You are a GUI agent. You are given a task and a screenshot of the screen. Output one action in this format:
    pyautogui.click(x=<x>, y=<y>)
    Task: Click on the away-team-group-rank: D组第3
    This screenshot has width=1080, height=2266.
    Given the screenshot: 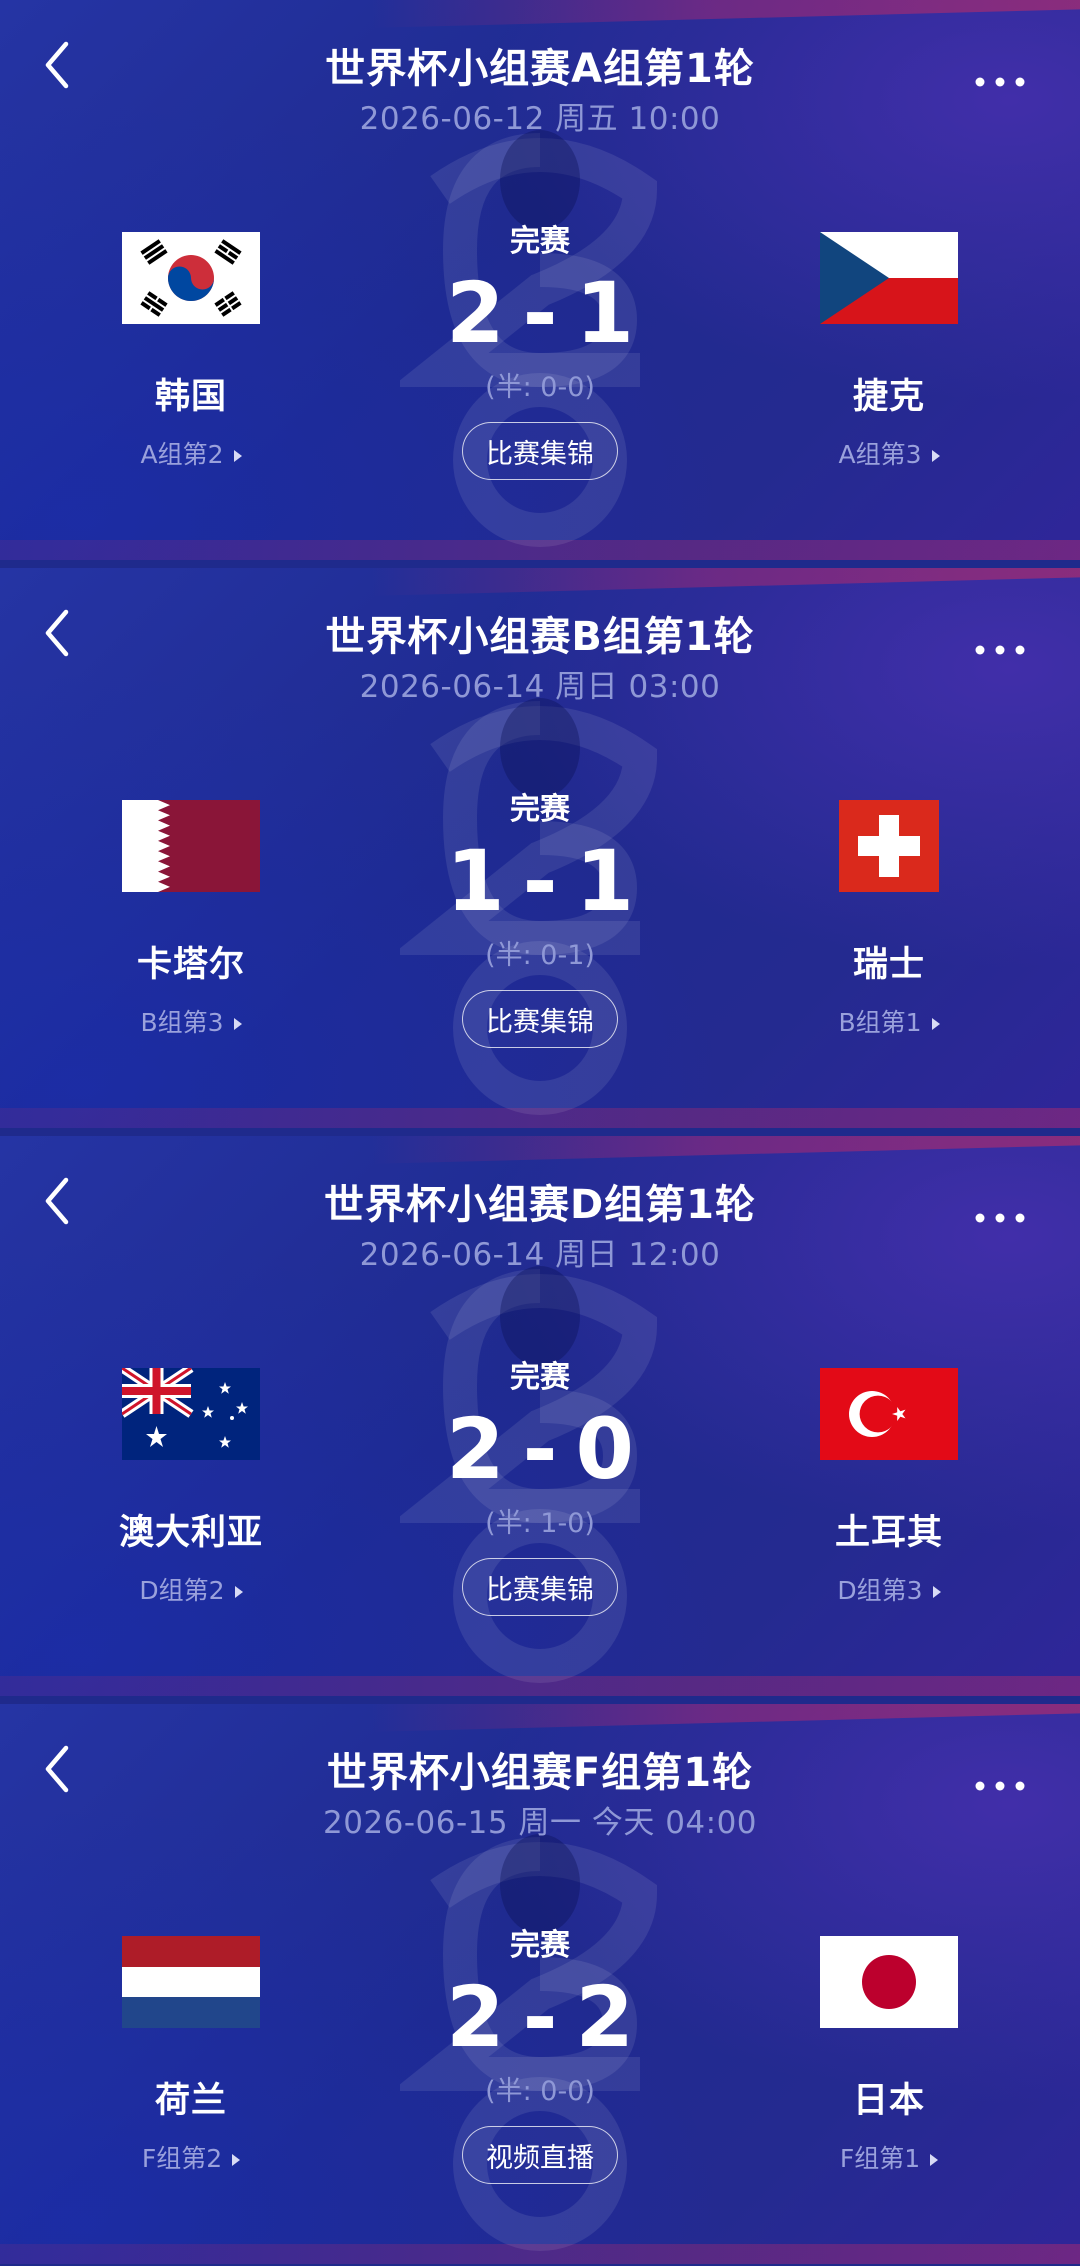 What is the action you would take?
    pyautogui.click(x=889, y=1589)
    